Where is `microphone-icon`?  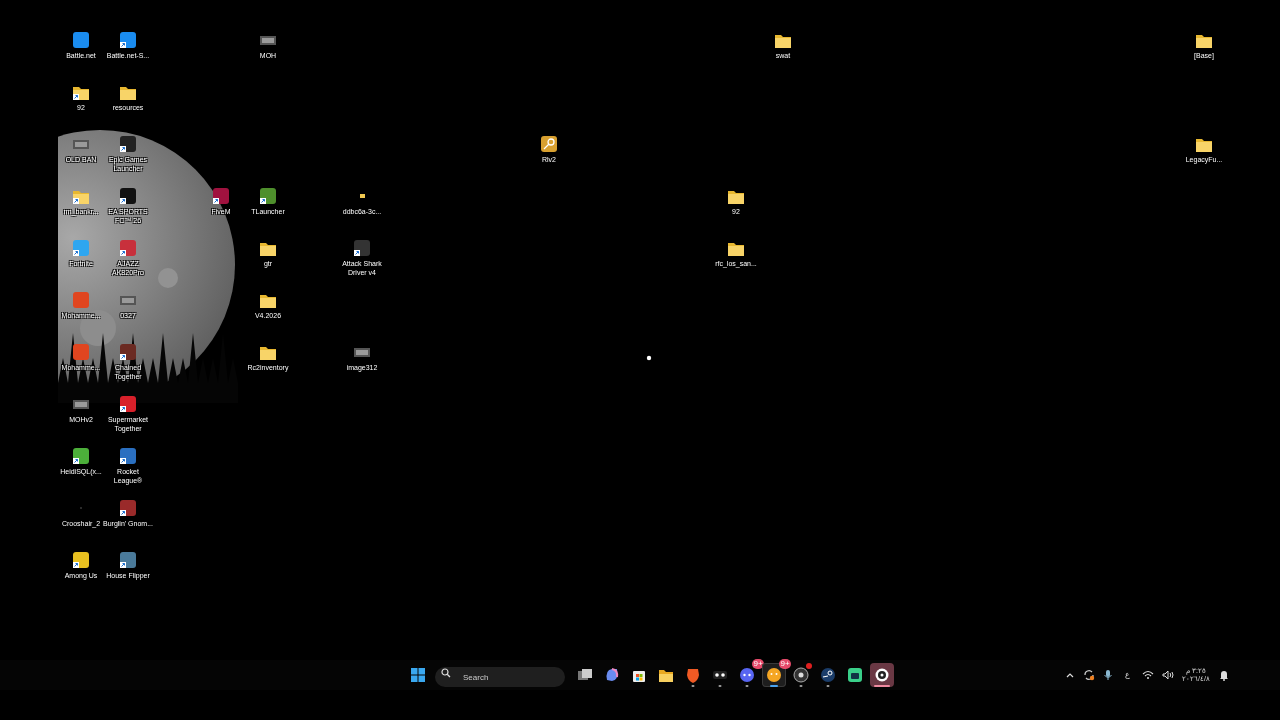
microphone-icon is located at coordinates (1108, 675).